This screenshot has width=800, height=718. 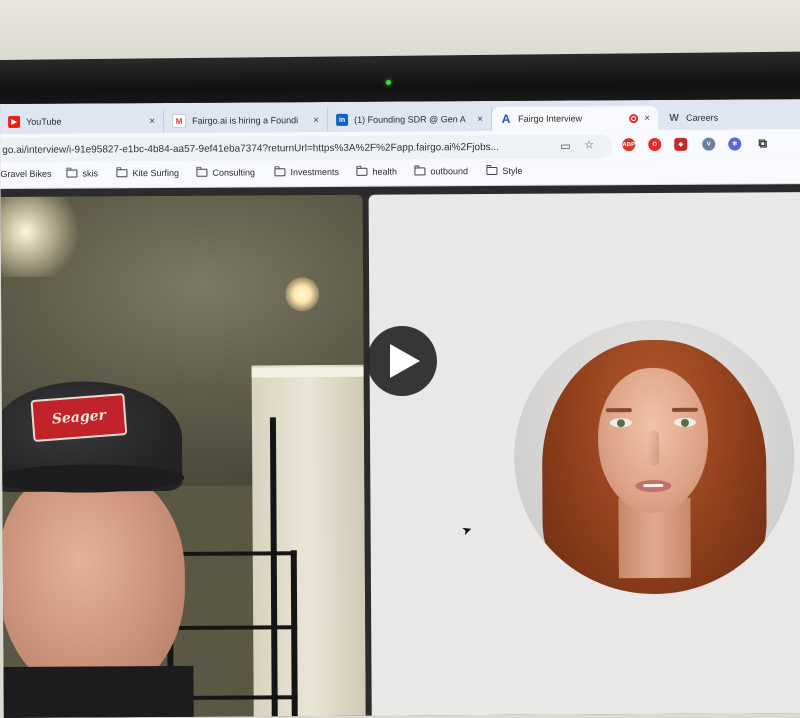 I want to click on tab-title: Careers, so click(x=702, y=117).